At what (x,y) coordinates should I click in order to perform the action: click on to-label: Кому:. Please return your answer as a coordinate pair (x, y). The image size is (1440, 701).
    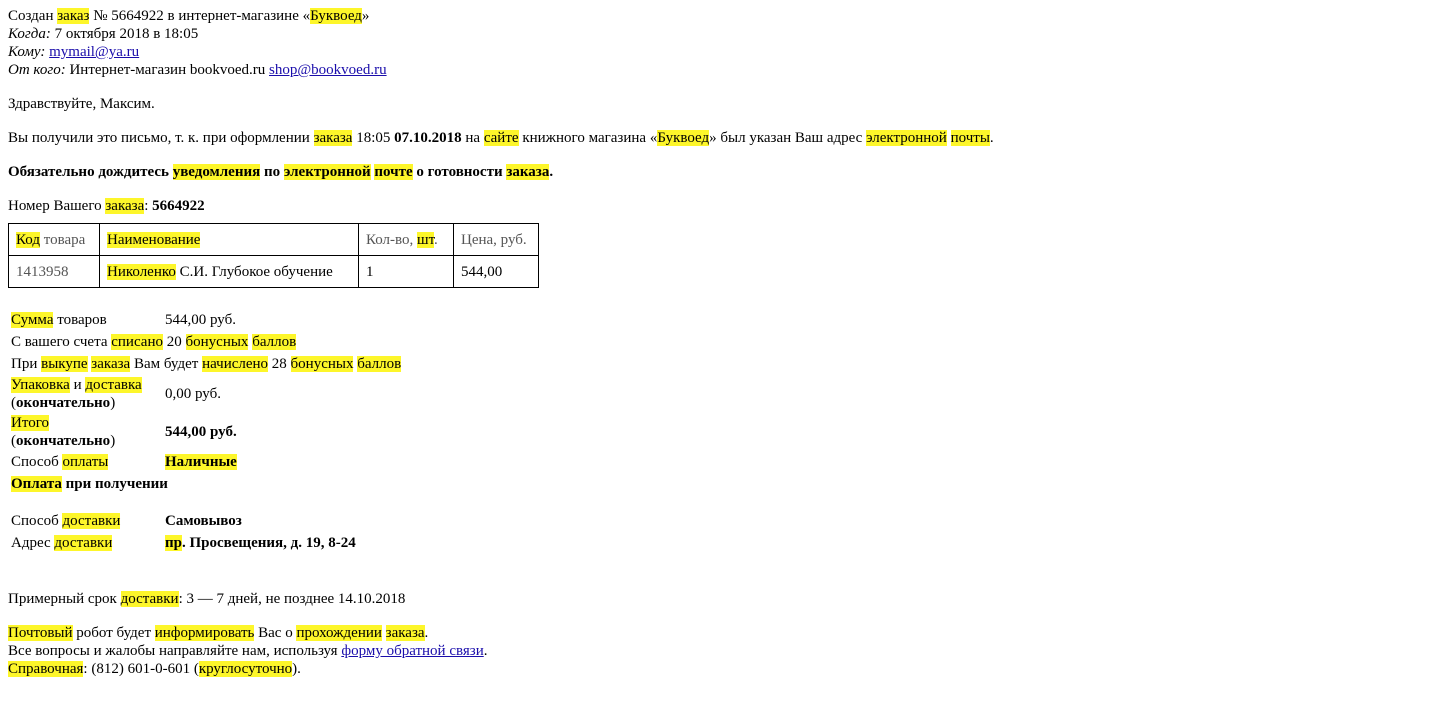
    Looking at the image, I should click on (27, 52).